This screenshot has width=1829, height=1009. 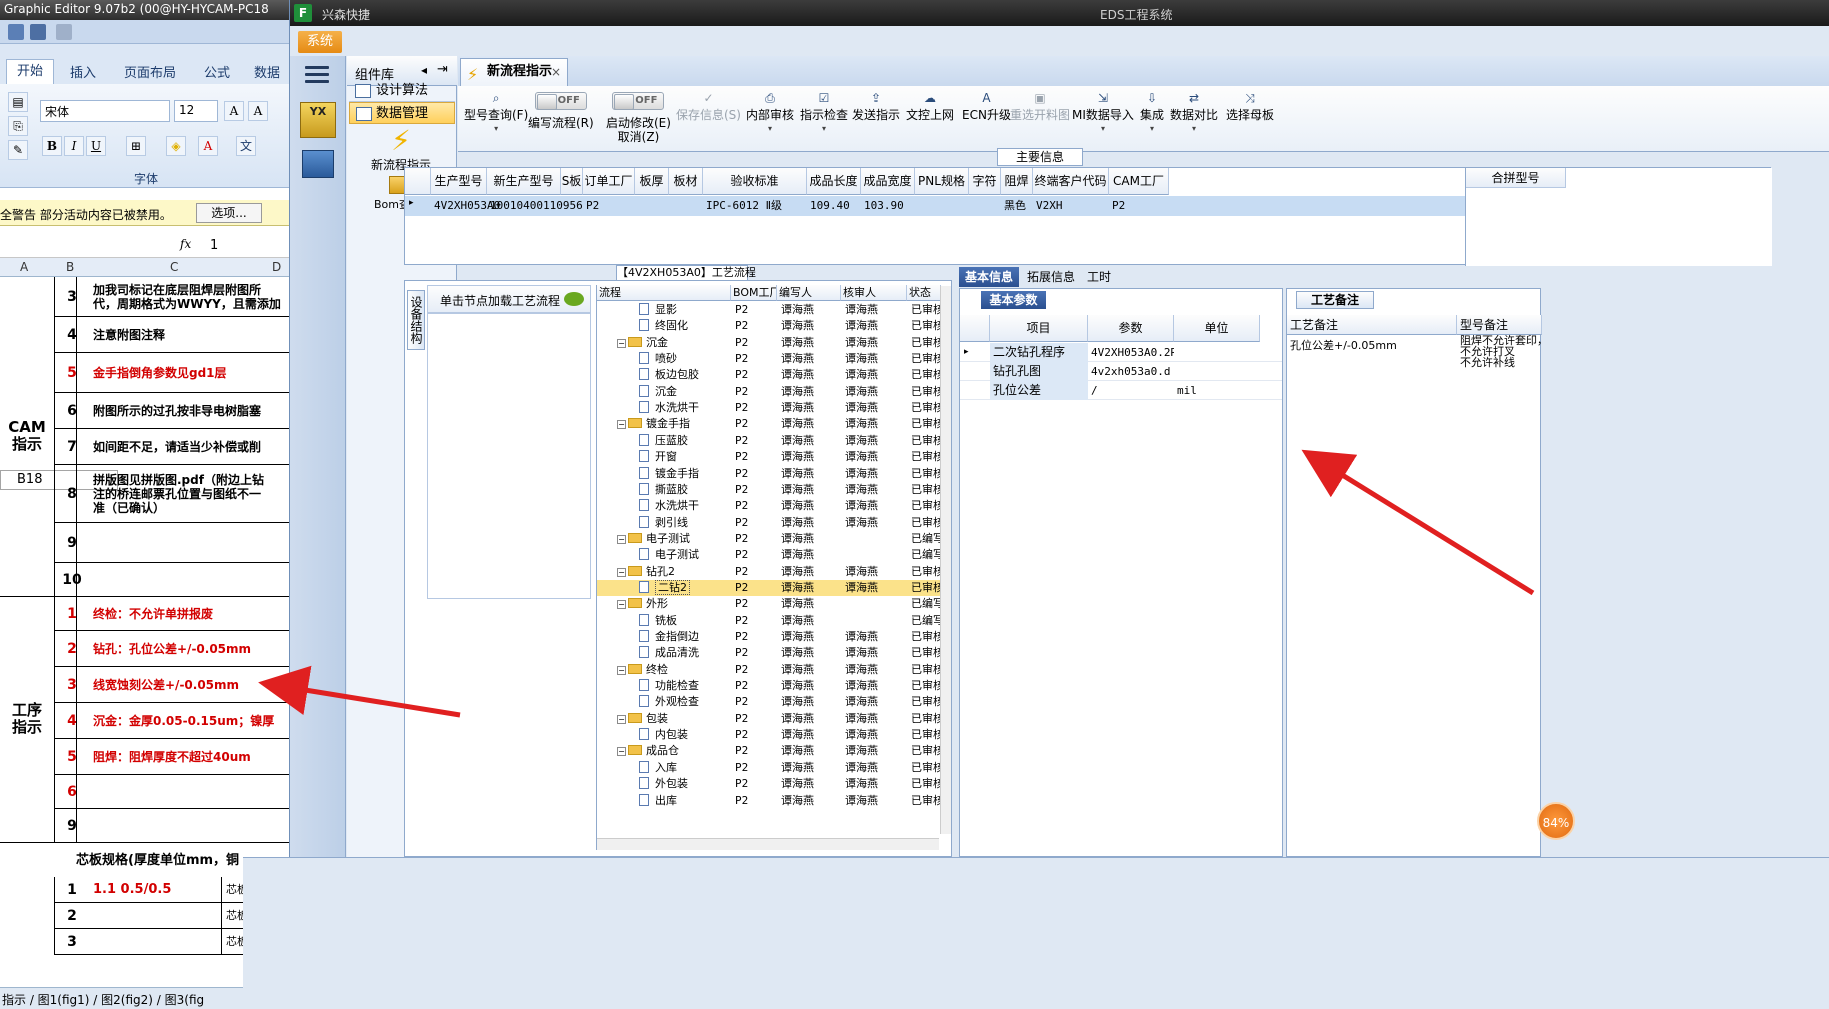 What do you see at coordinates (945, 560) in the screenshot?
I see `tree-vertical-scrollbar` at bounding box center [945, 560].